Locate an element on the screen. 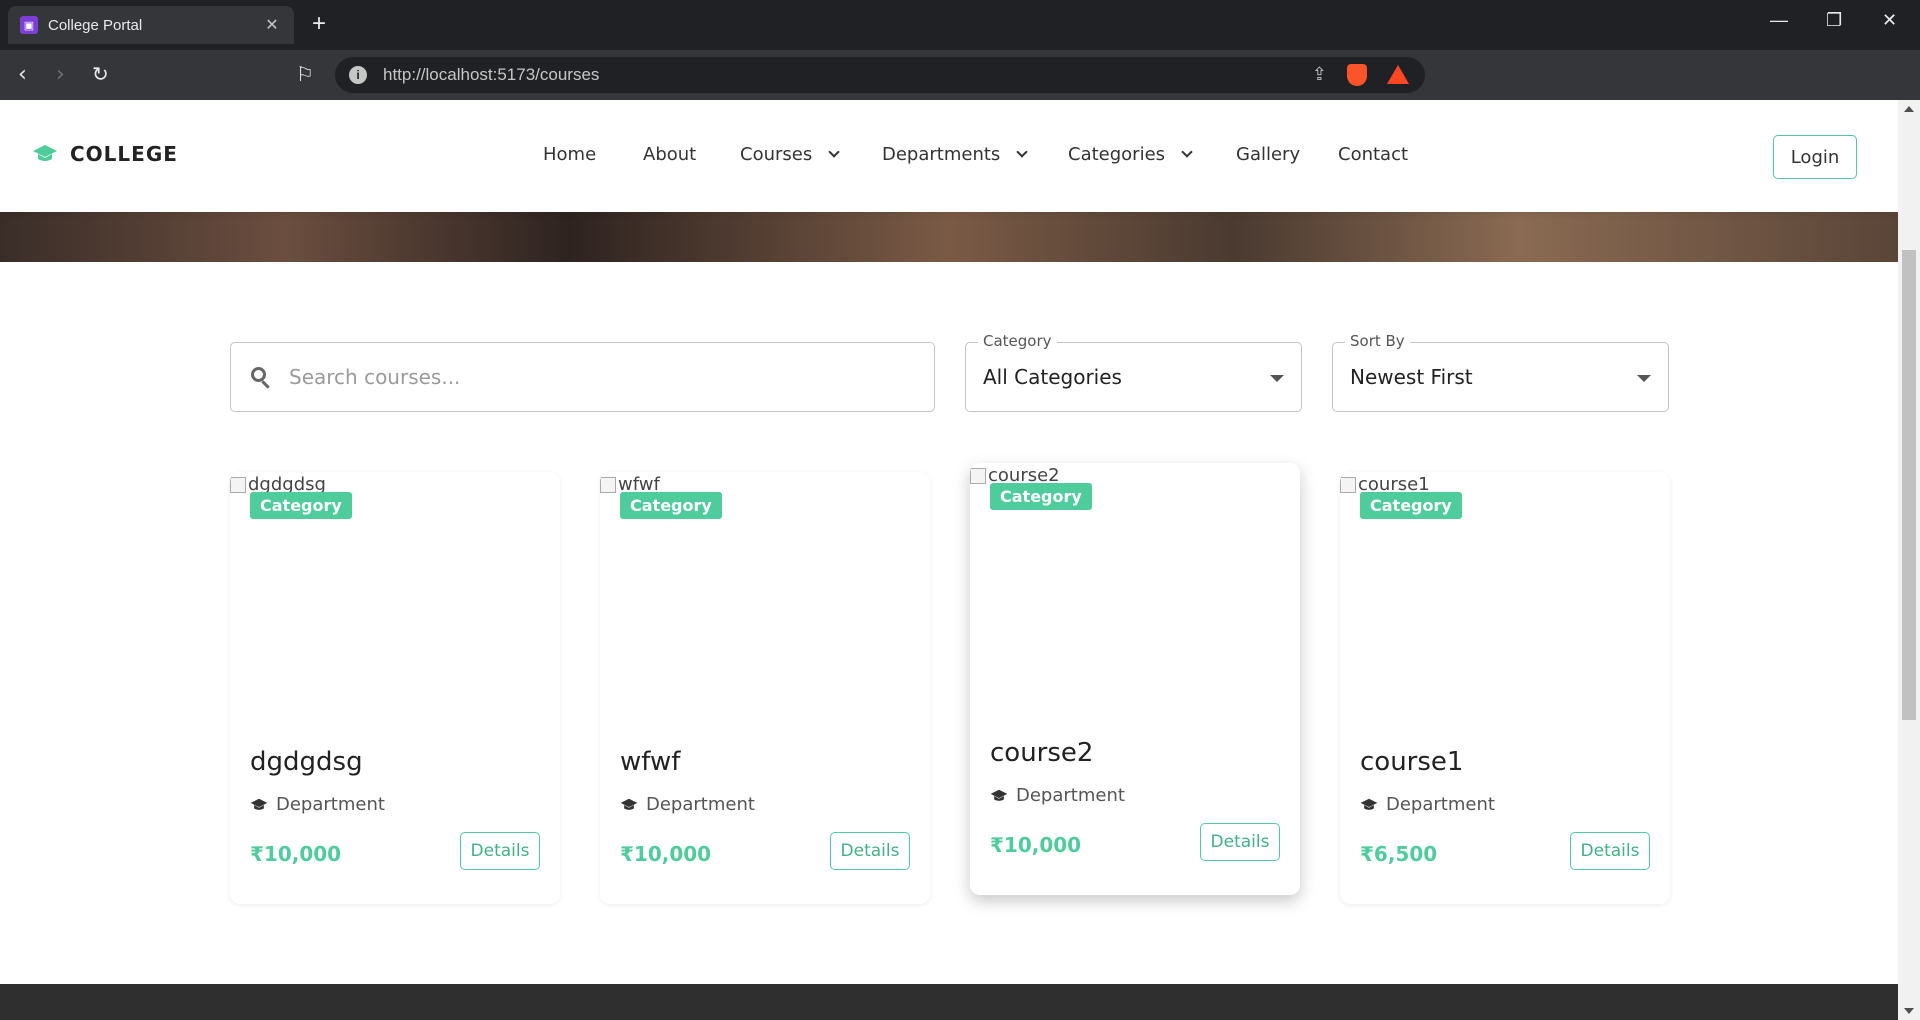  bookmark-icon: ⚐ is located at coordinates (305, 74).